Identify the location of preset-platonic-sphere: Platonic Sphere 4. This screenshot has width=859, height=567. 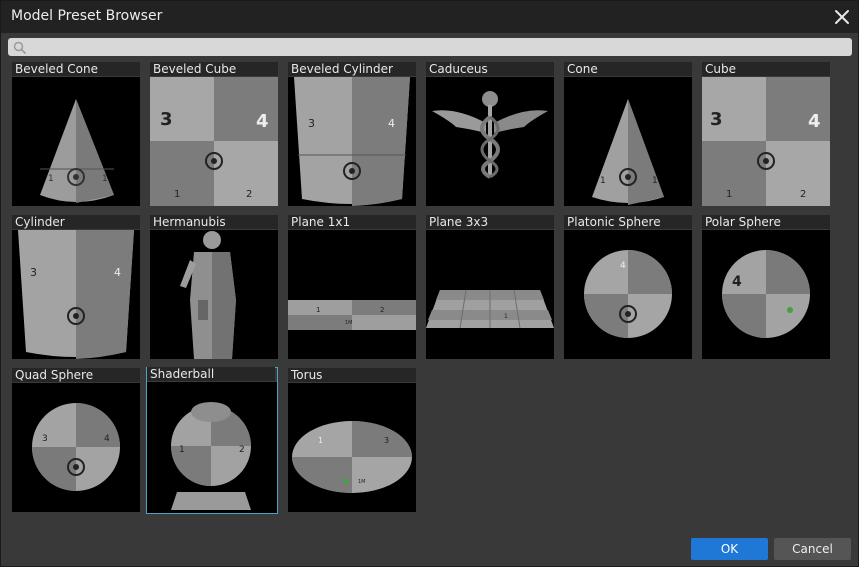
(628, 287).